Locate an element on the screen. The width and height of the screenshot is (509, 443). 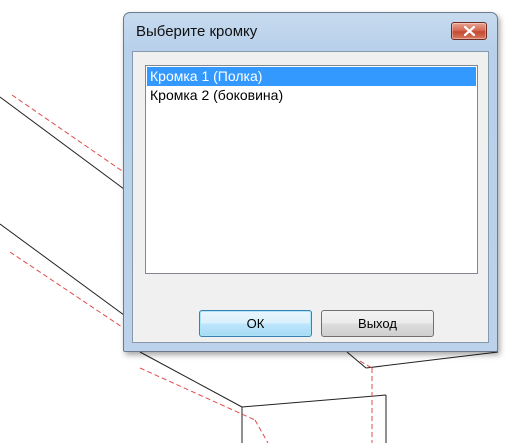
dialog-title: Выберите кромку is located at coordinates (197, 31).